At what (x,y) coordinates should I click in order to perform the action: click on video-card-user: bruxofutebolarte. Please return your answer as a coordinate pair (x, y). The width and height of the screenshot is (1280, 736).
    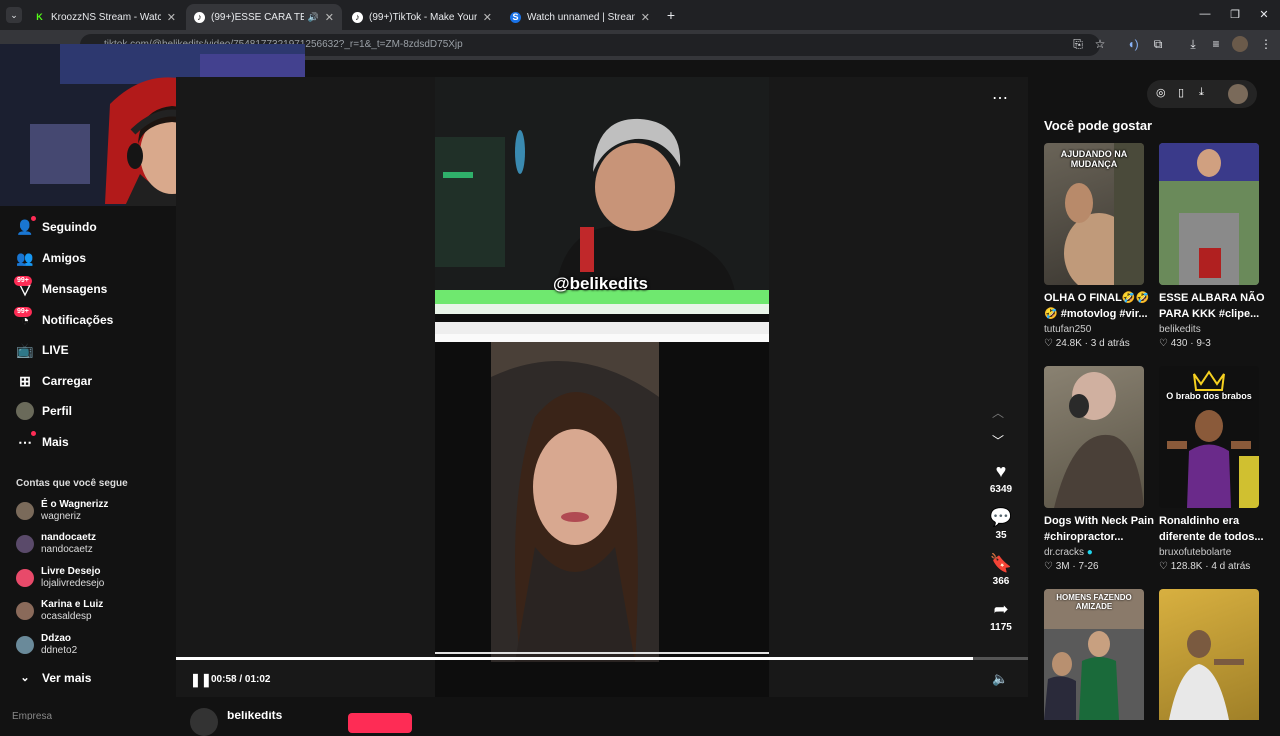
    Looking at the image, I should click on (1195, 552).